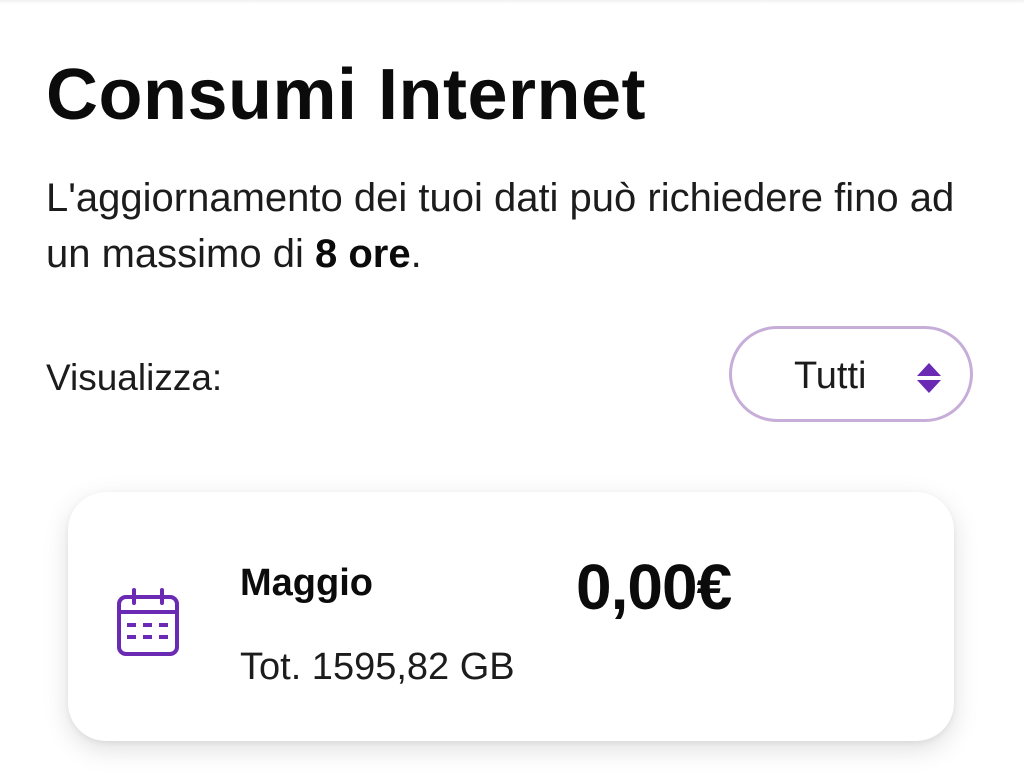 This screenshot has height=783, width=1024. What do you see at coordinates (134, 377) in the screenshot?
I see `filter-label: Visualizza:` at bounding box center [134, 377].